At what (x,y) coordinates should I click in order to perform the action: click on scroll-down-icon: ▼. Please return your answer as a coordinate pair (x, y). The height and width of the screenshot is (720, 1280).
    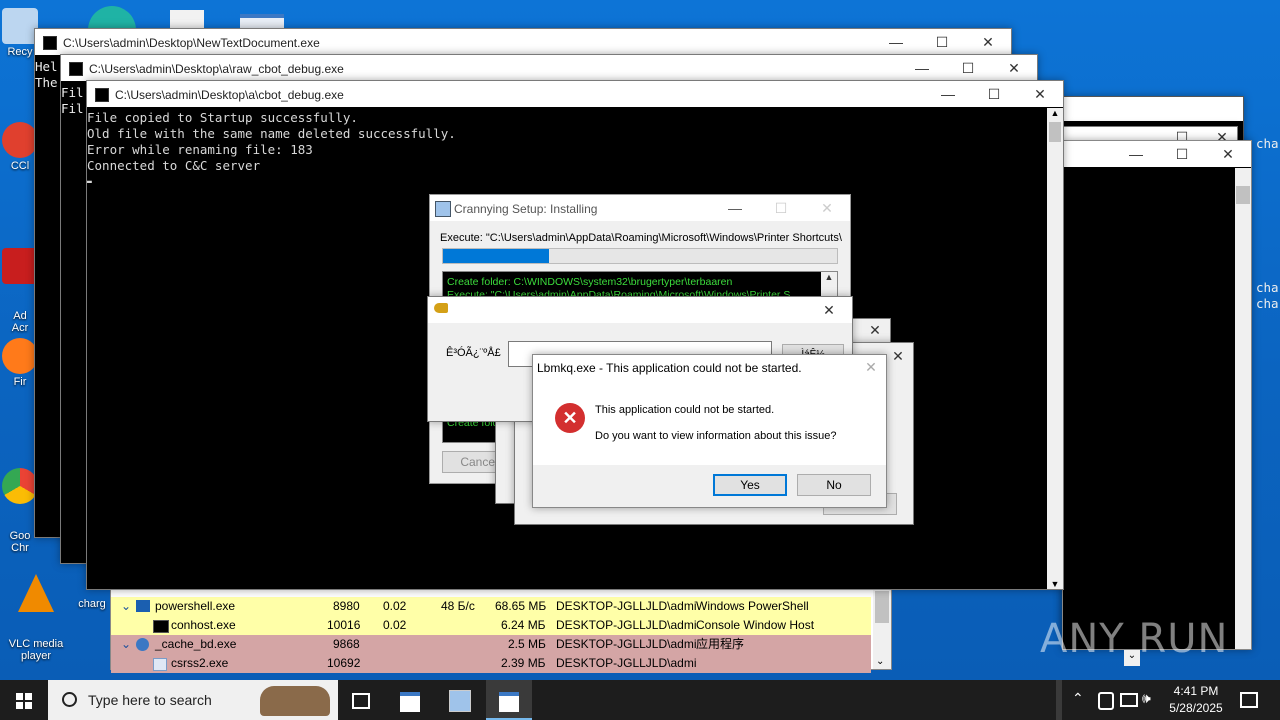
    Looking at the image, I should click on (1055, 584).